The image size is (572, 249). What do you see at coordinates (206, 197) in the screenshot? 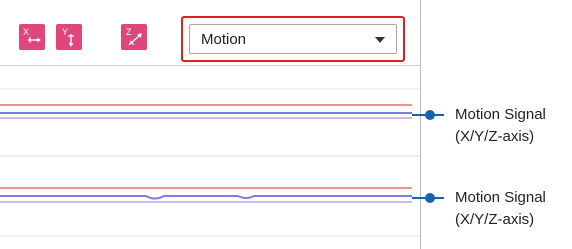
I see `y-signal-trace` at bounding box center [206, 197].